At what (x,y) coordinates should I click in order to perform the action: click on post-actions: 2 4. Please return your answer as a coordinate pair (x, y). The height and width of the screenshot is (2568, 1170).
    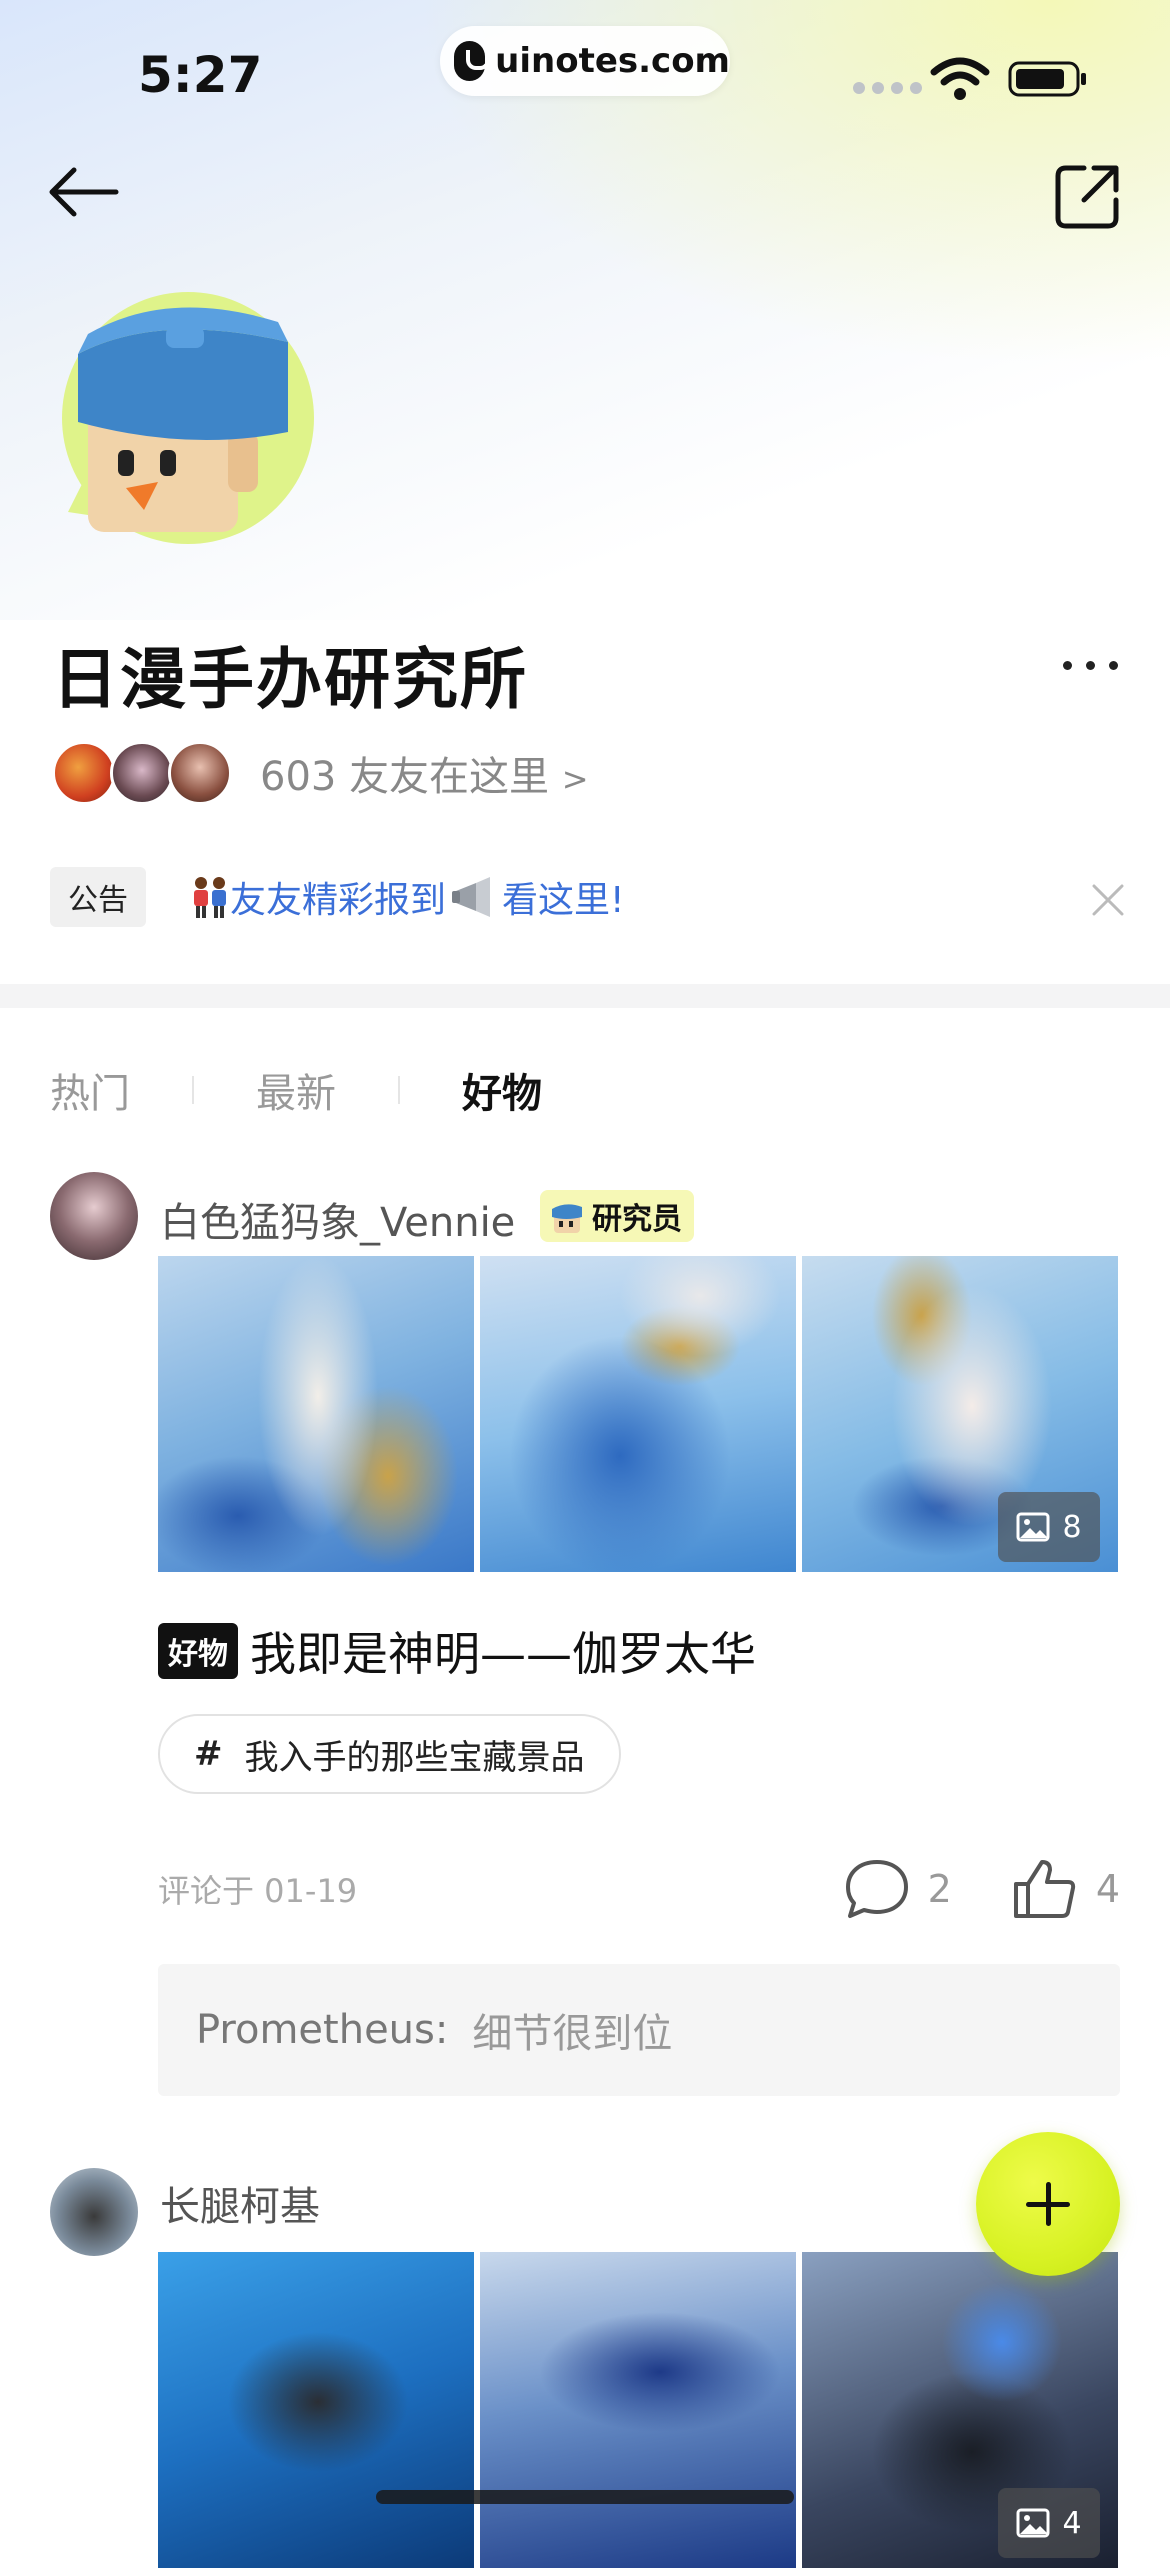
    Looking at the image, I should click on (981, 1889).